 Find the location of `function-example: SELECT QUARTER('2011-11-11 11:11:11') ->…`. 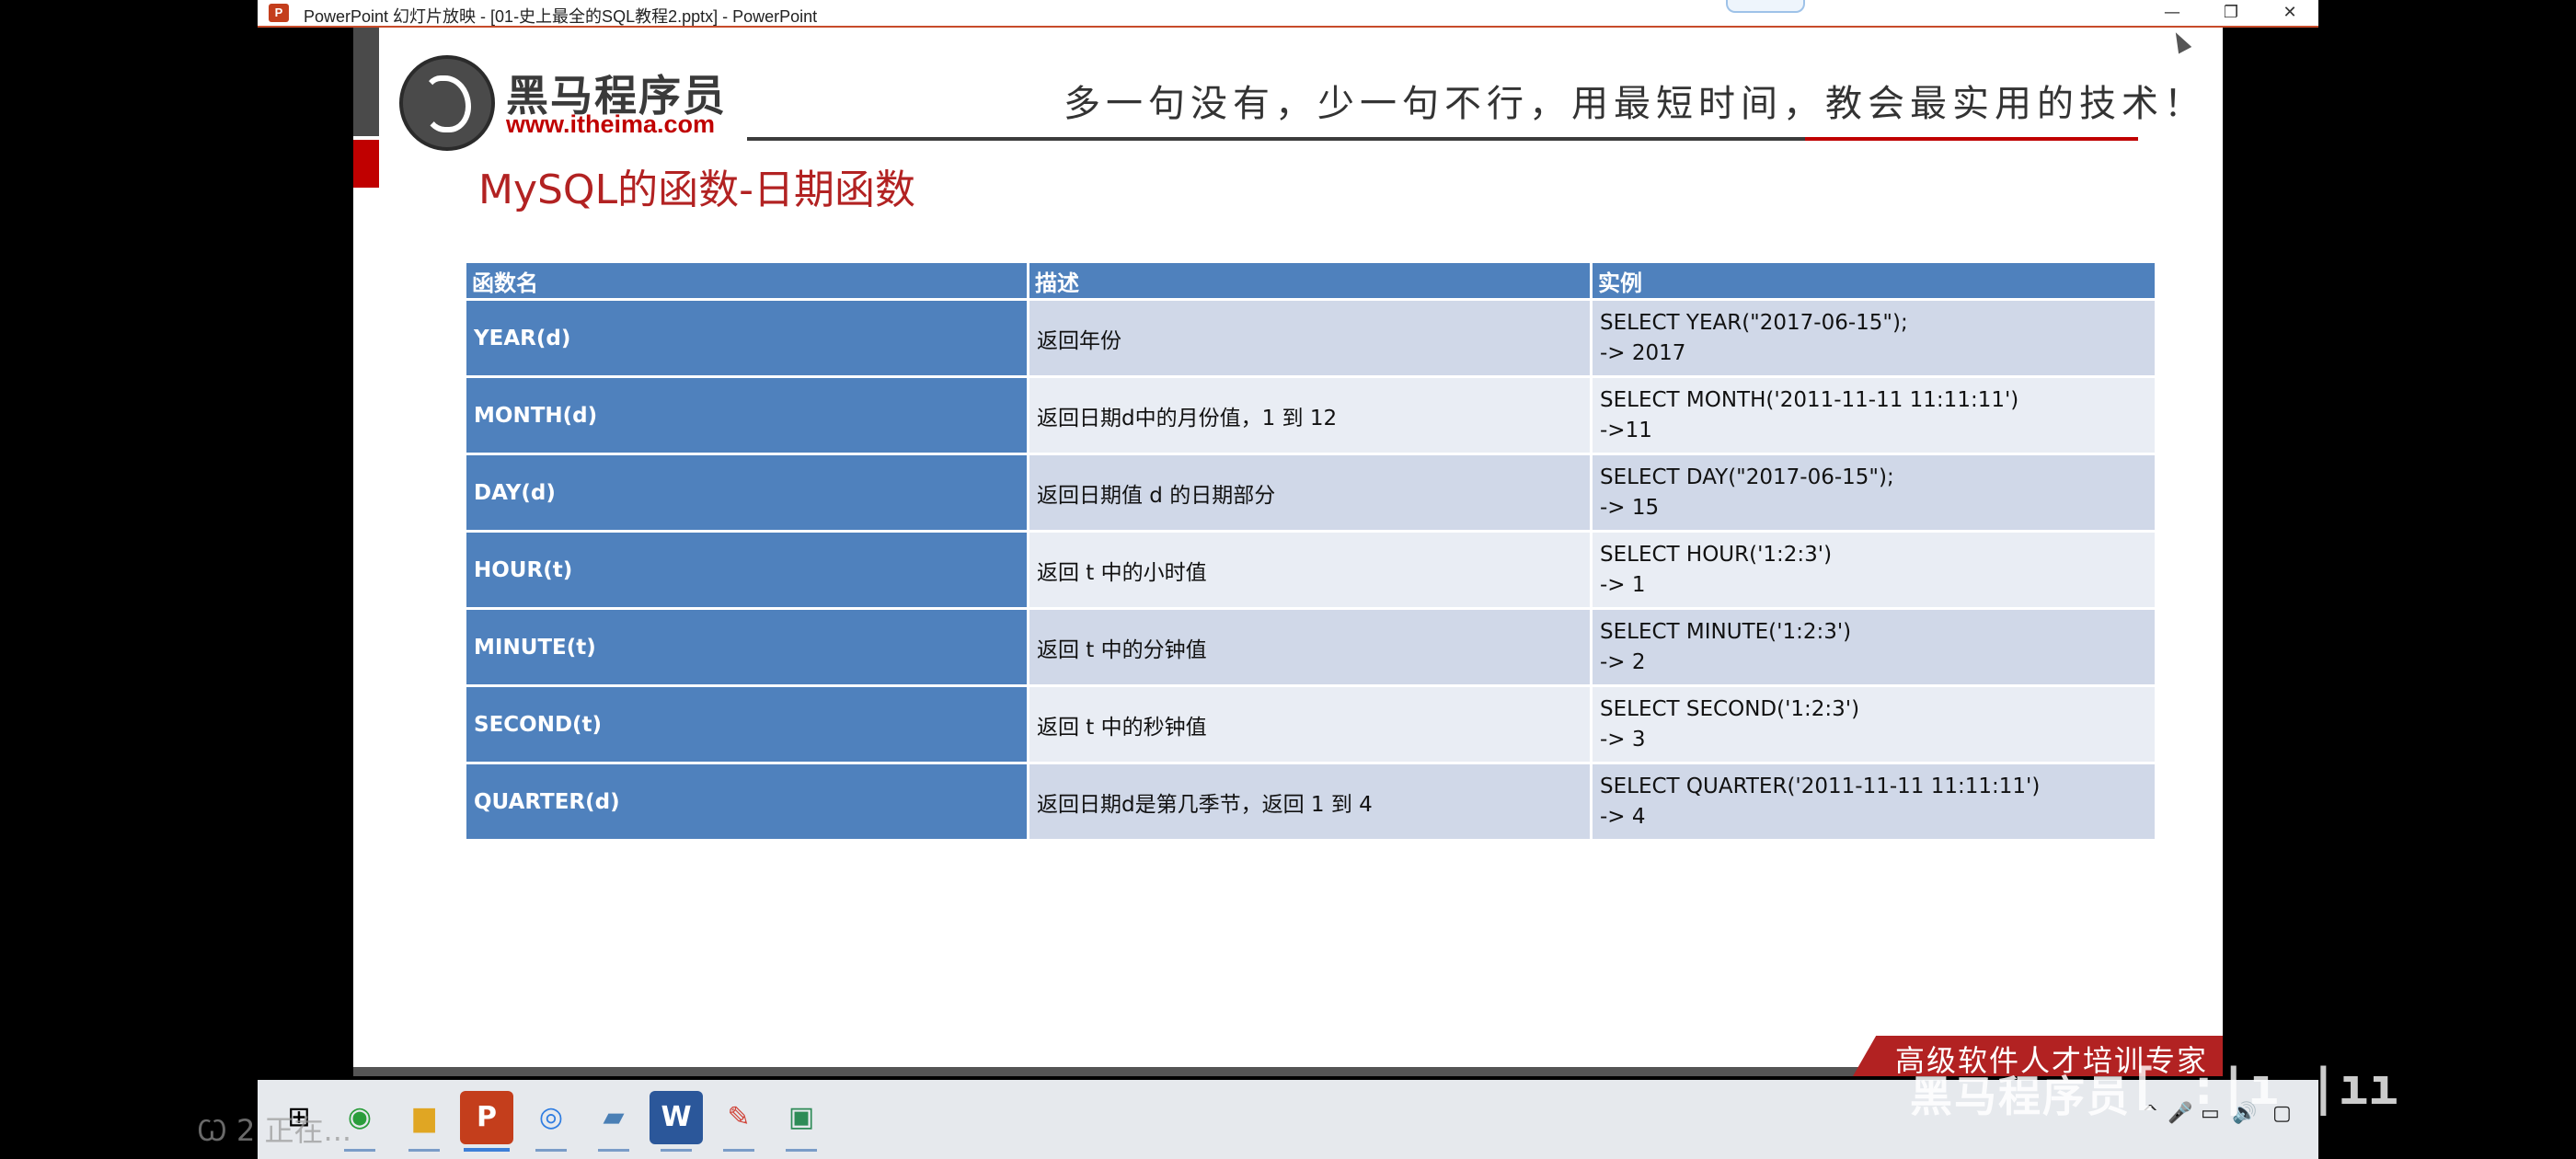

function-example: SELECT QUARTER('2011-11-11 11:11:11') ->… is located at coordinates (1873, 802).